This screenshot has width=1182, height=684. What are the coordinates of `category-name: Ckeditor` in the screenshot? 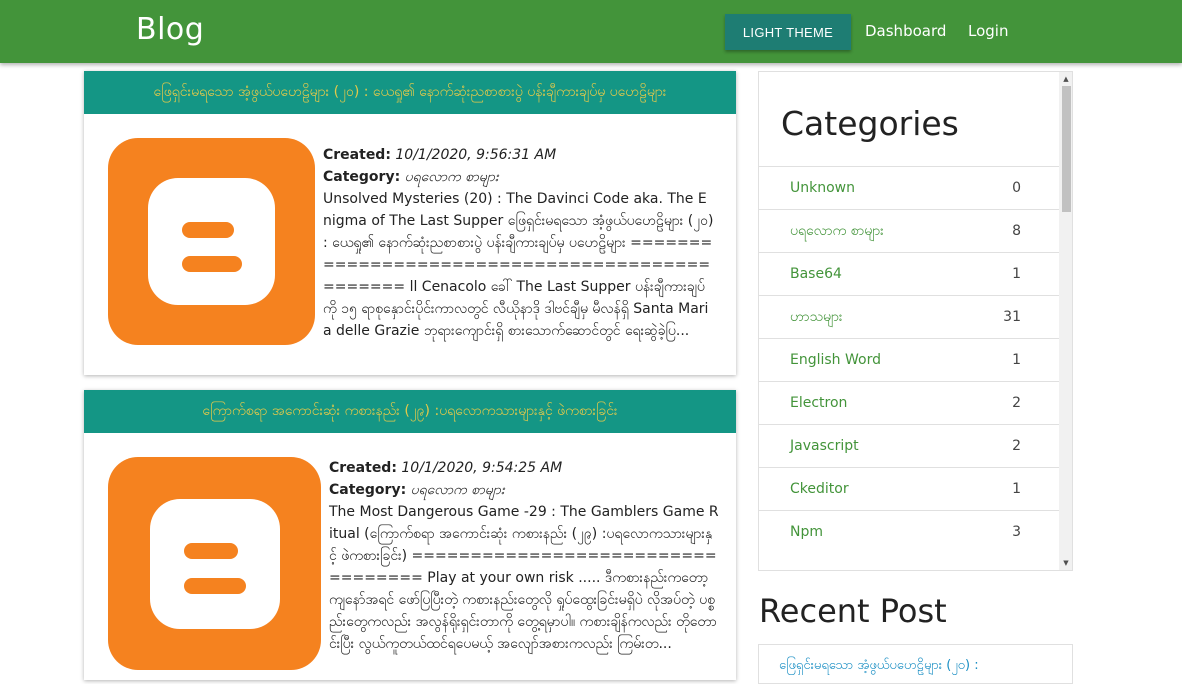 It's located at (819, 489).